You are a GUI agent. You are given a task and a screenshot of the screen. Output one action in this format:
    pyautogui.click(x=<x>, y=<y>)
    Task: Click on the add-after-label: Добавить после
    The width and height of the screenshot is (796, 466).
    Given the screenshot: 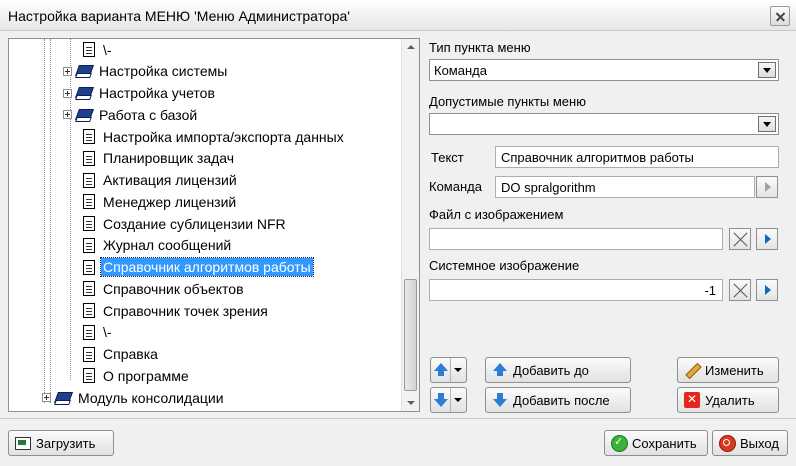 What is the action you would take?
    pyautogui.click(x=561, y=400)
    